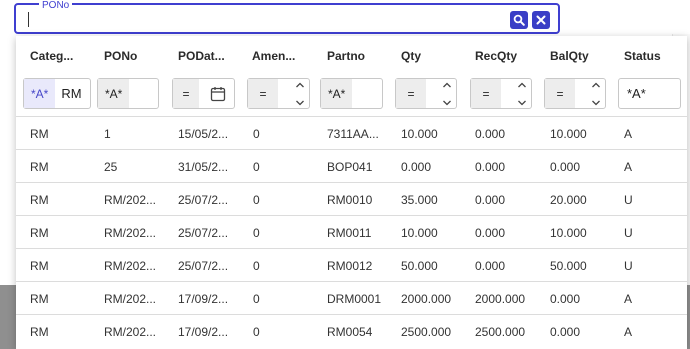 This screenshot has height=349, width=690. I want to click on column-header-pono: PONo, so click(134, 56).